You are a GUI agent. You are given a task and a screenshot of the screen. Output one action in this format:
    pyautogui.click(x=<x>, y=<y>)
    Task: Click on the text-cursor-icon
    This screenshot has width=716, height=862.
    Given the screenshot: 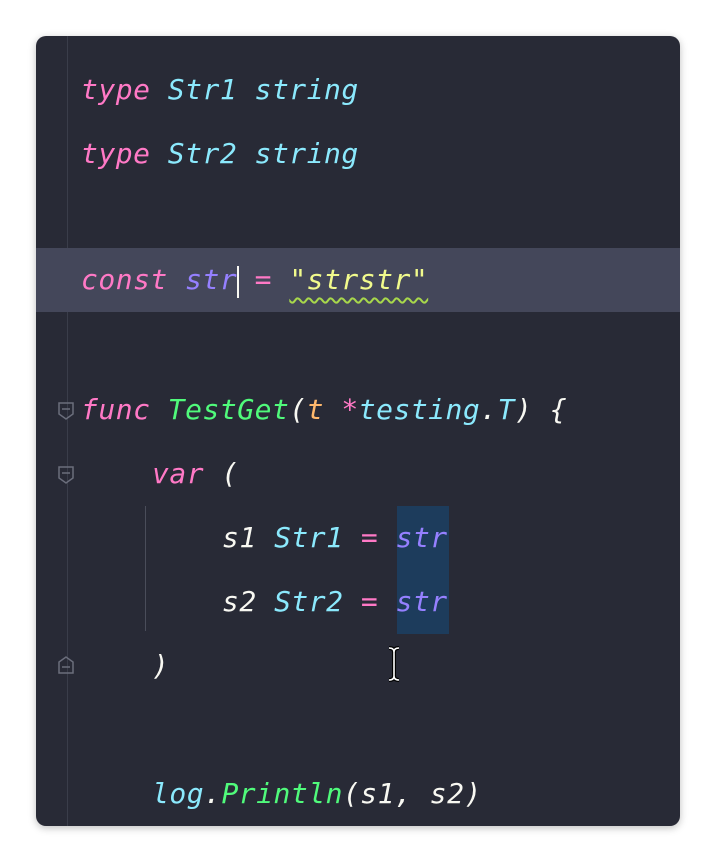 What is the action you would take?
    pyautogui.click(x=394, y=664)
    